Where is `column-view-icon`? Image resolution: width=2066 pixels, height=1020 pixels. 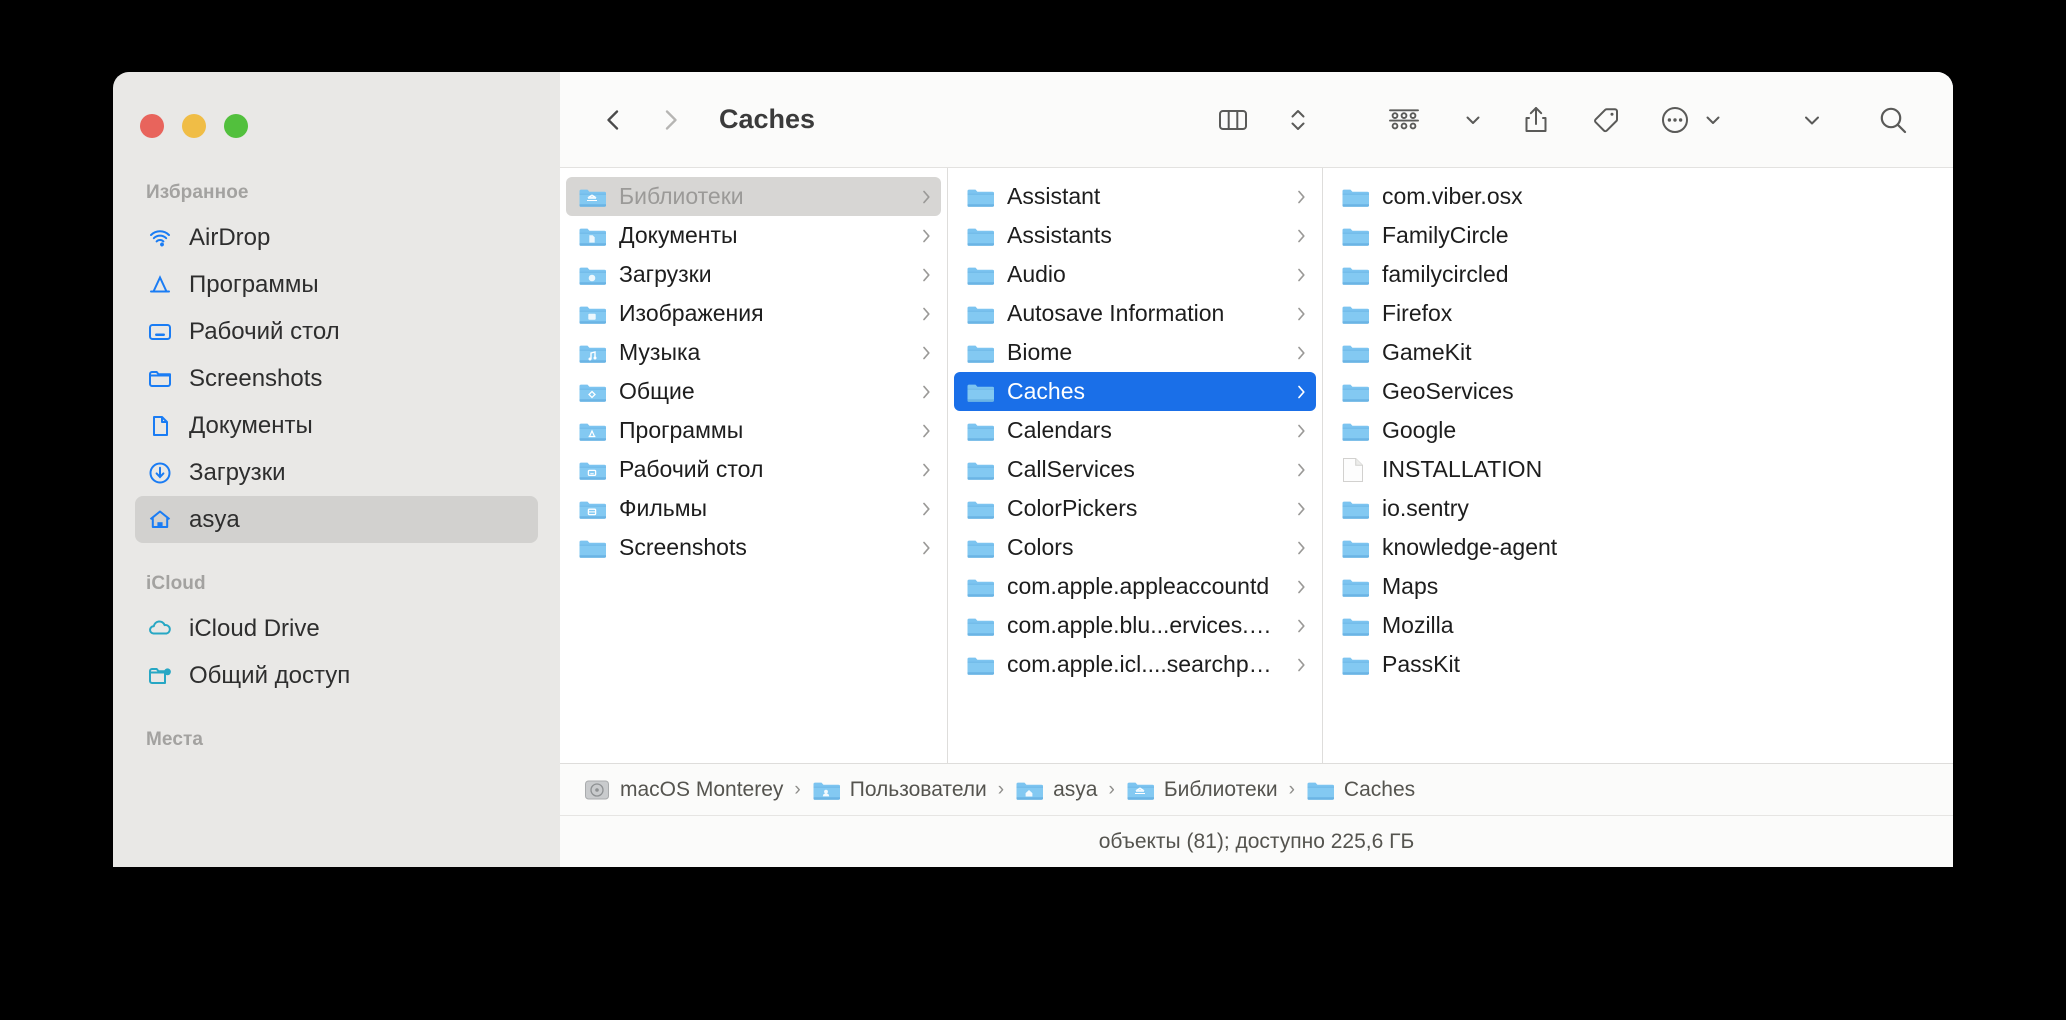
column-view-icon is located at coordinates (1233, 120).